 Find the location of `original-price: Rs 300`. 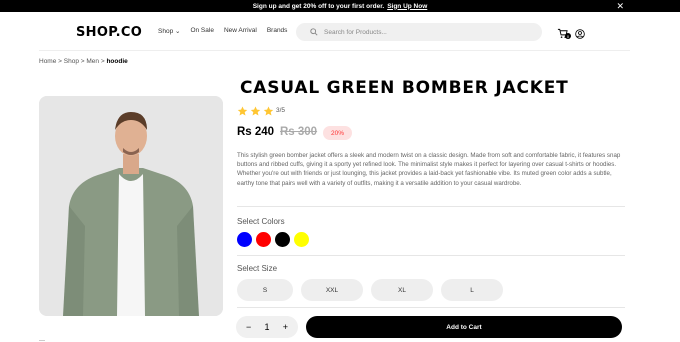

original-price: Rs 300 is located at coordinates (299, 132).